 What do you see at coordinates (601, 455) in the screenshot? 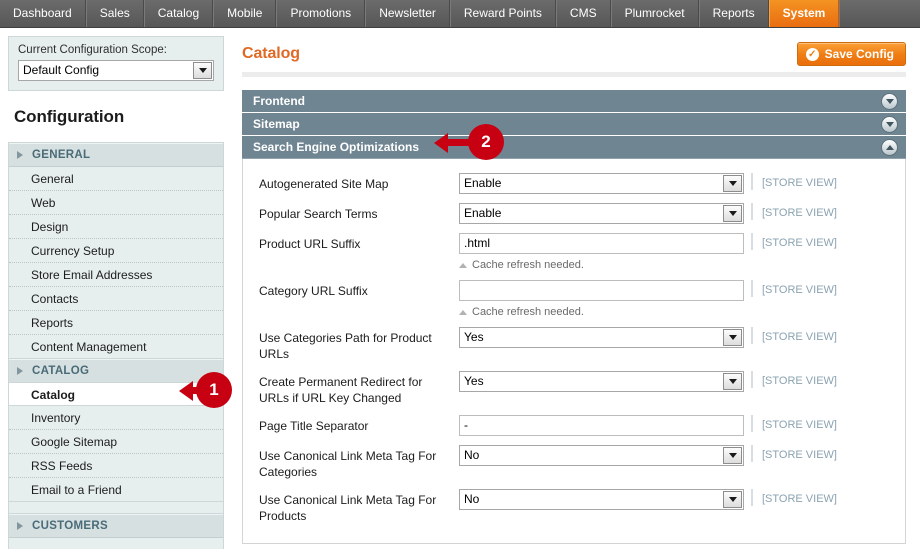
I see `canonical-categories-select: No` at bounding box center [601, 455].